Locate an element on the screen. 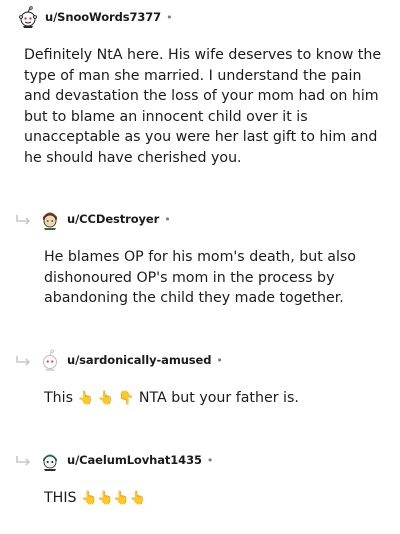  pointing-hand-emojis: 👆👆👆👆 is located at coordinates (113, 498).